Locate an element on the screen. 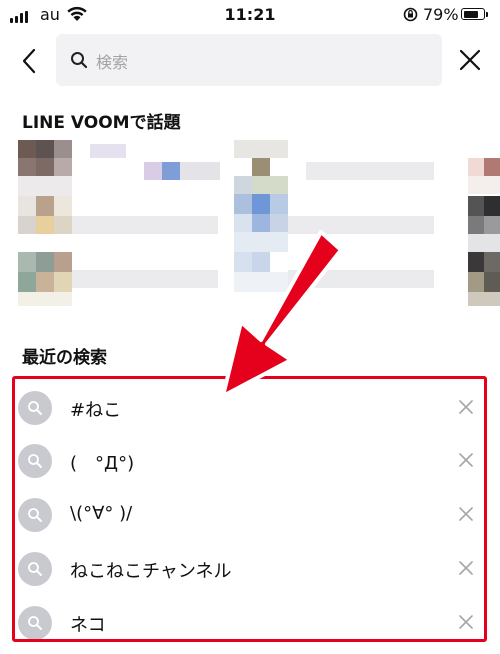 The height and width of the screenshot is (654, 500). status-bar: au 11:21 79% is located at coordinates (250, 15).